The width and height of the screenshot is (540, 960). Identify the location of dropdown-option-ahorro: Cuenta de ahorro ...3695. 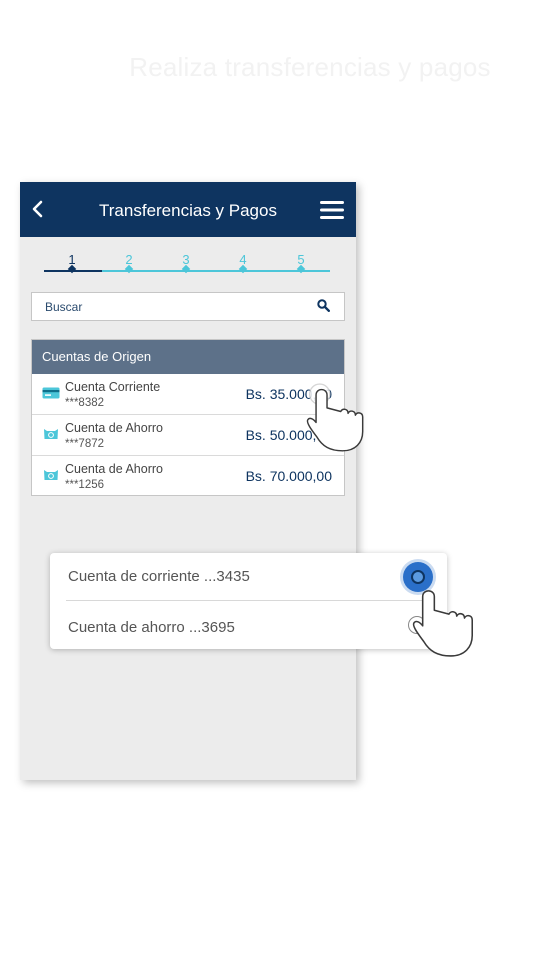
(151, 627).